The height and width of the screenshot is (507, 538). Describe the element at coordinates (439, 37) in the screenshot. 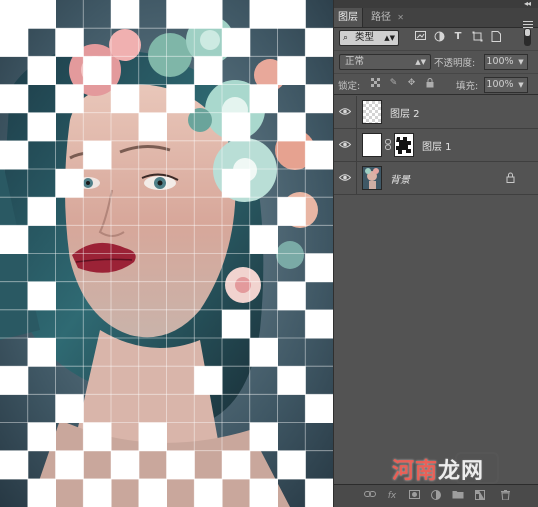

I see `adjustment-filter-icon` at that location.